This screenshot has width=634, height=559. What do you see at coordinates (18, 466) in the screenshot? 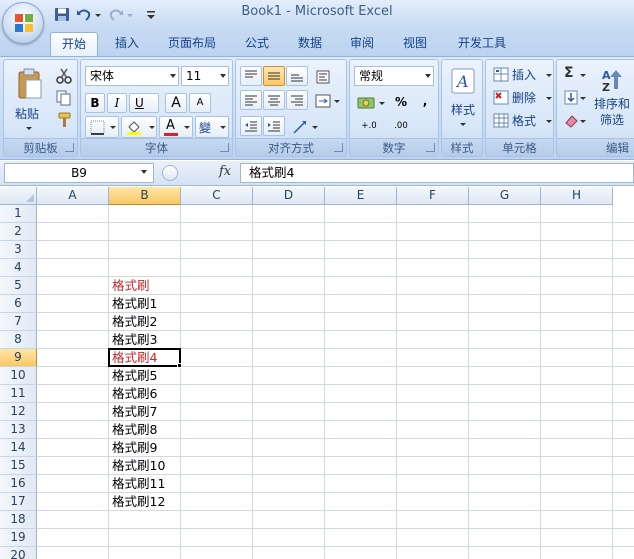
I see `row-header-15: 15` at bounding box center [18, 466].